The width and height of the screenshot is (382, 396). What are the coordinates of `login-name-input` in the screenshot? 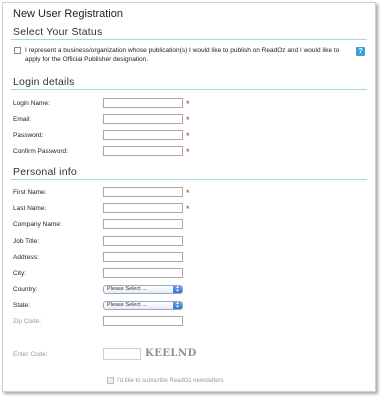 It's located at (143, 103).